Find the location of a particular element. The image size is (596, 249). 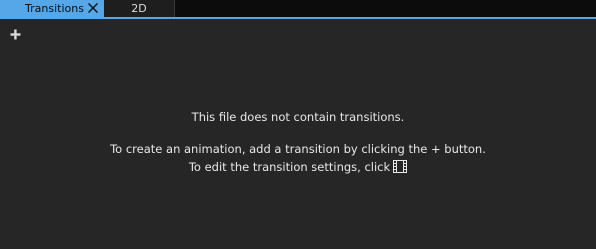

tab-underline is located at coordinates (298, 18).